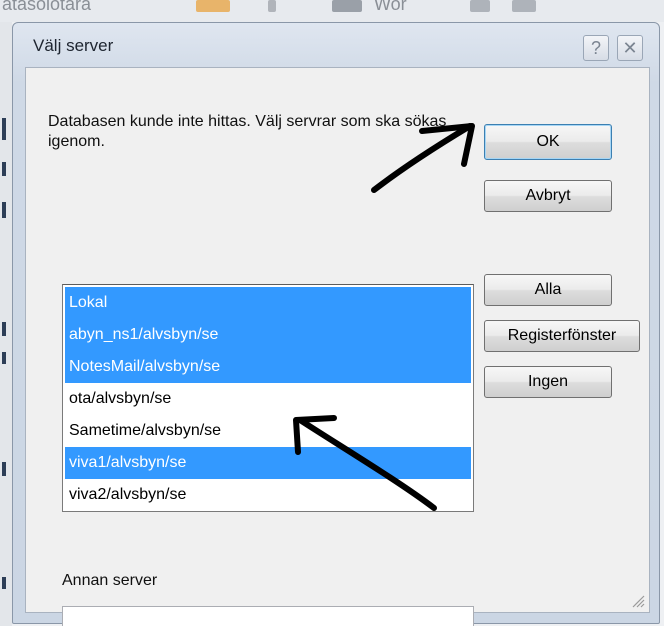 The height and width of the screenshot is (626, 664). I want to click on cancel-button: Avbryt, so click(548, 196).